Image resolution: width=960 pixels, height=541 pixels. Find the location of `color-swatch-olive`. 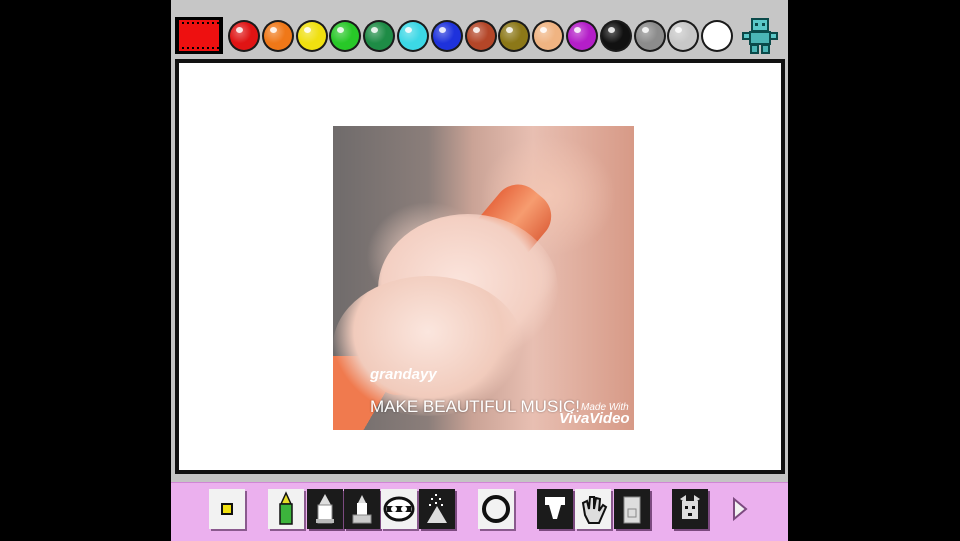

color-swatch-olive is located at coordinates (514, 36).